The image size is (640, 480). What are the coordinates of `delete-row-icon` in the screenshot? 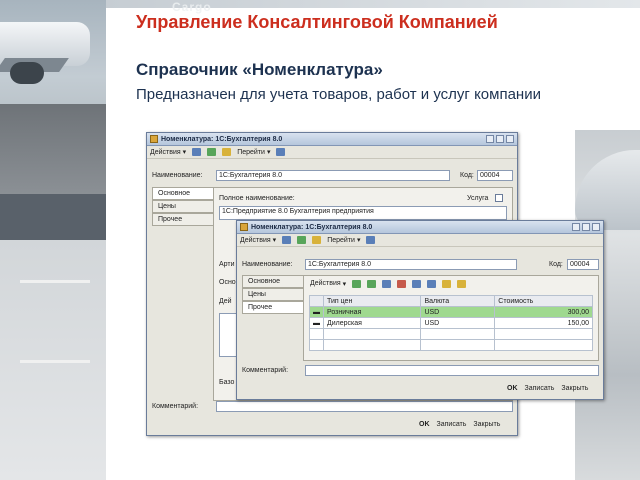 It's located at (402, 283).